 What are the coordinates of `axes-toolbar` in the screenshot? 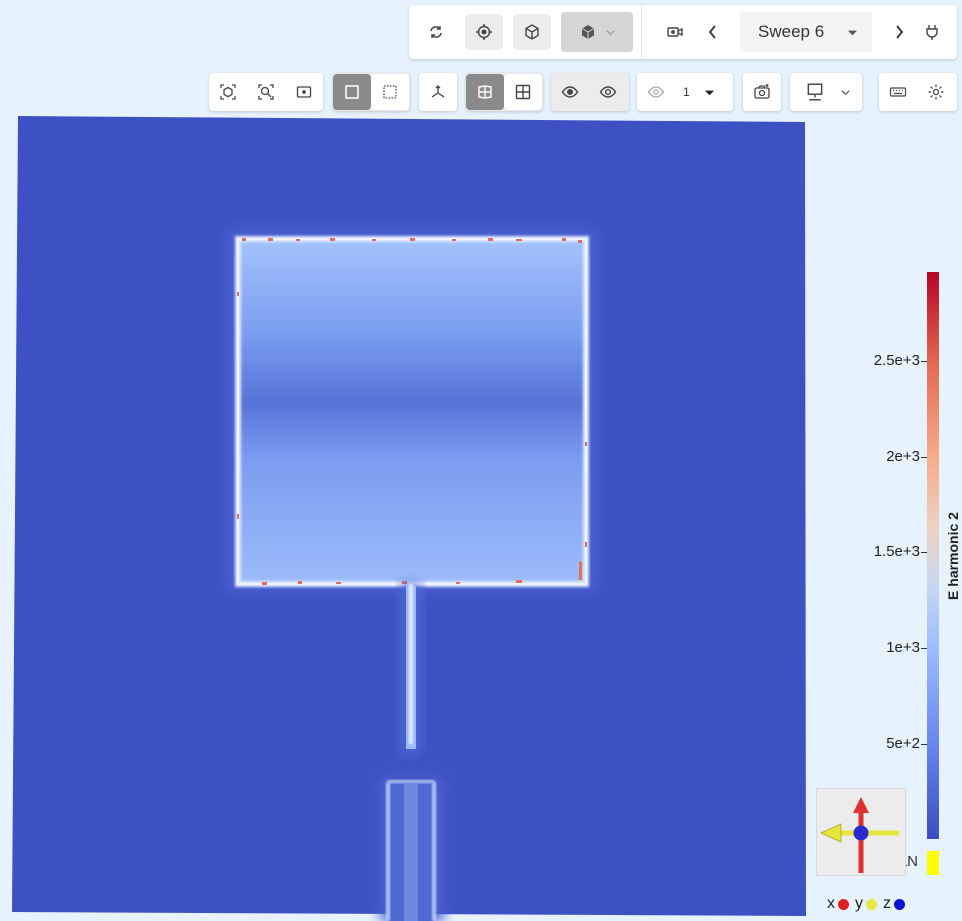 It's located at (438, 92).